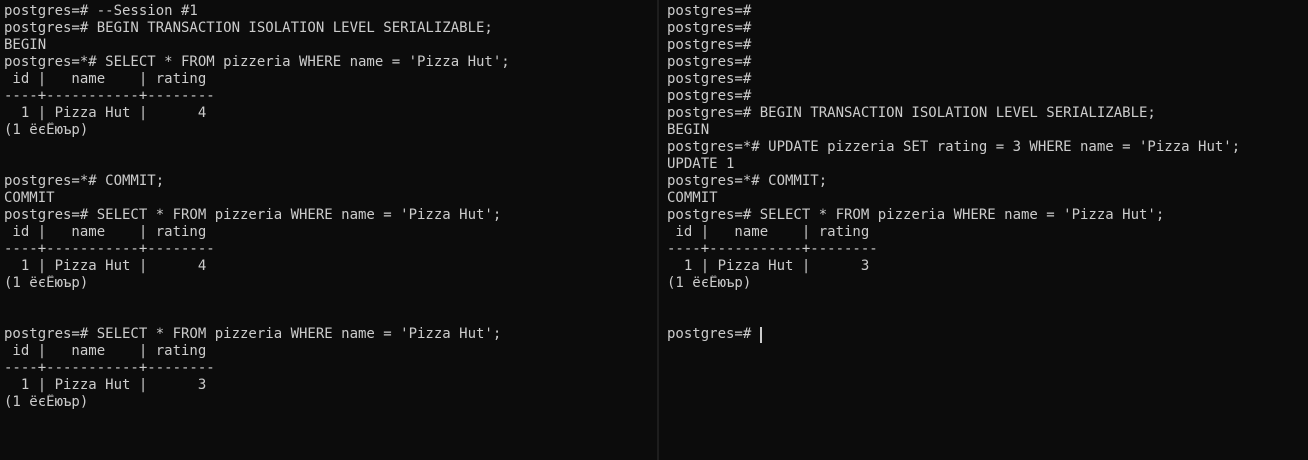  I want to click on text-cursor, so click(760, 335).